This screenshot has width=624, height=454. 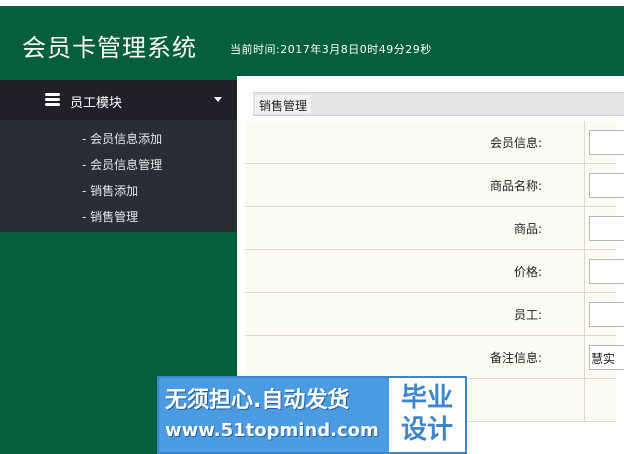 I want to click on breadcrumb-bar: 销售管理, so click(x=438, y=104).